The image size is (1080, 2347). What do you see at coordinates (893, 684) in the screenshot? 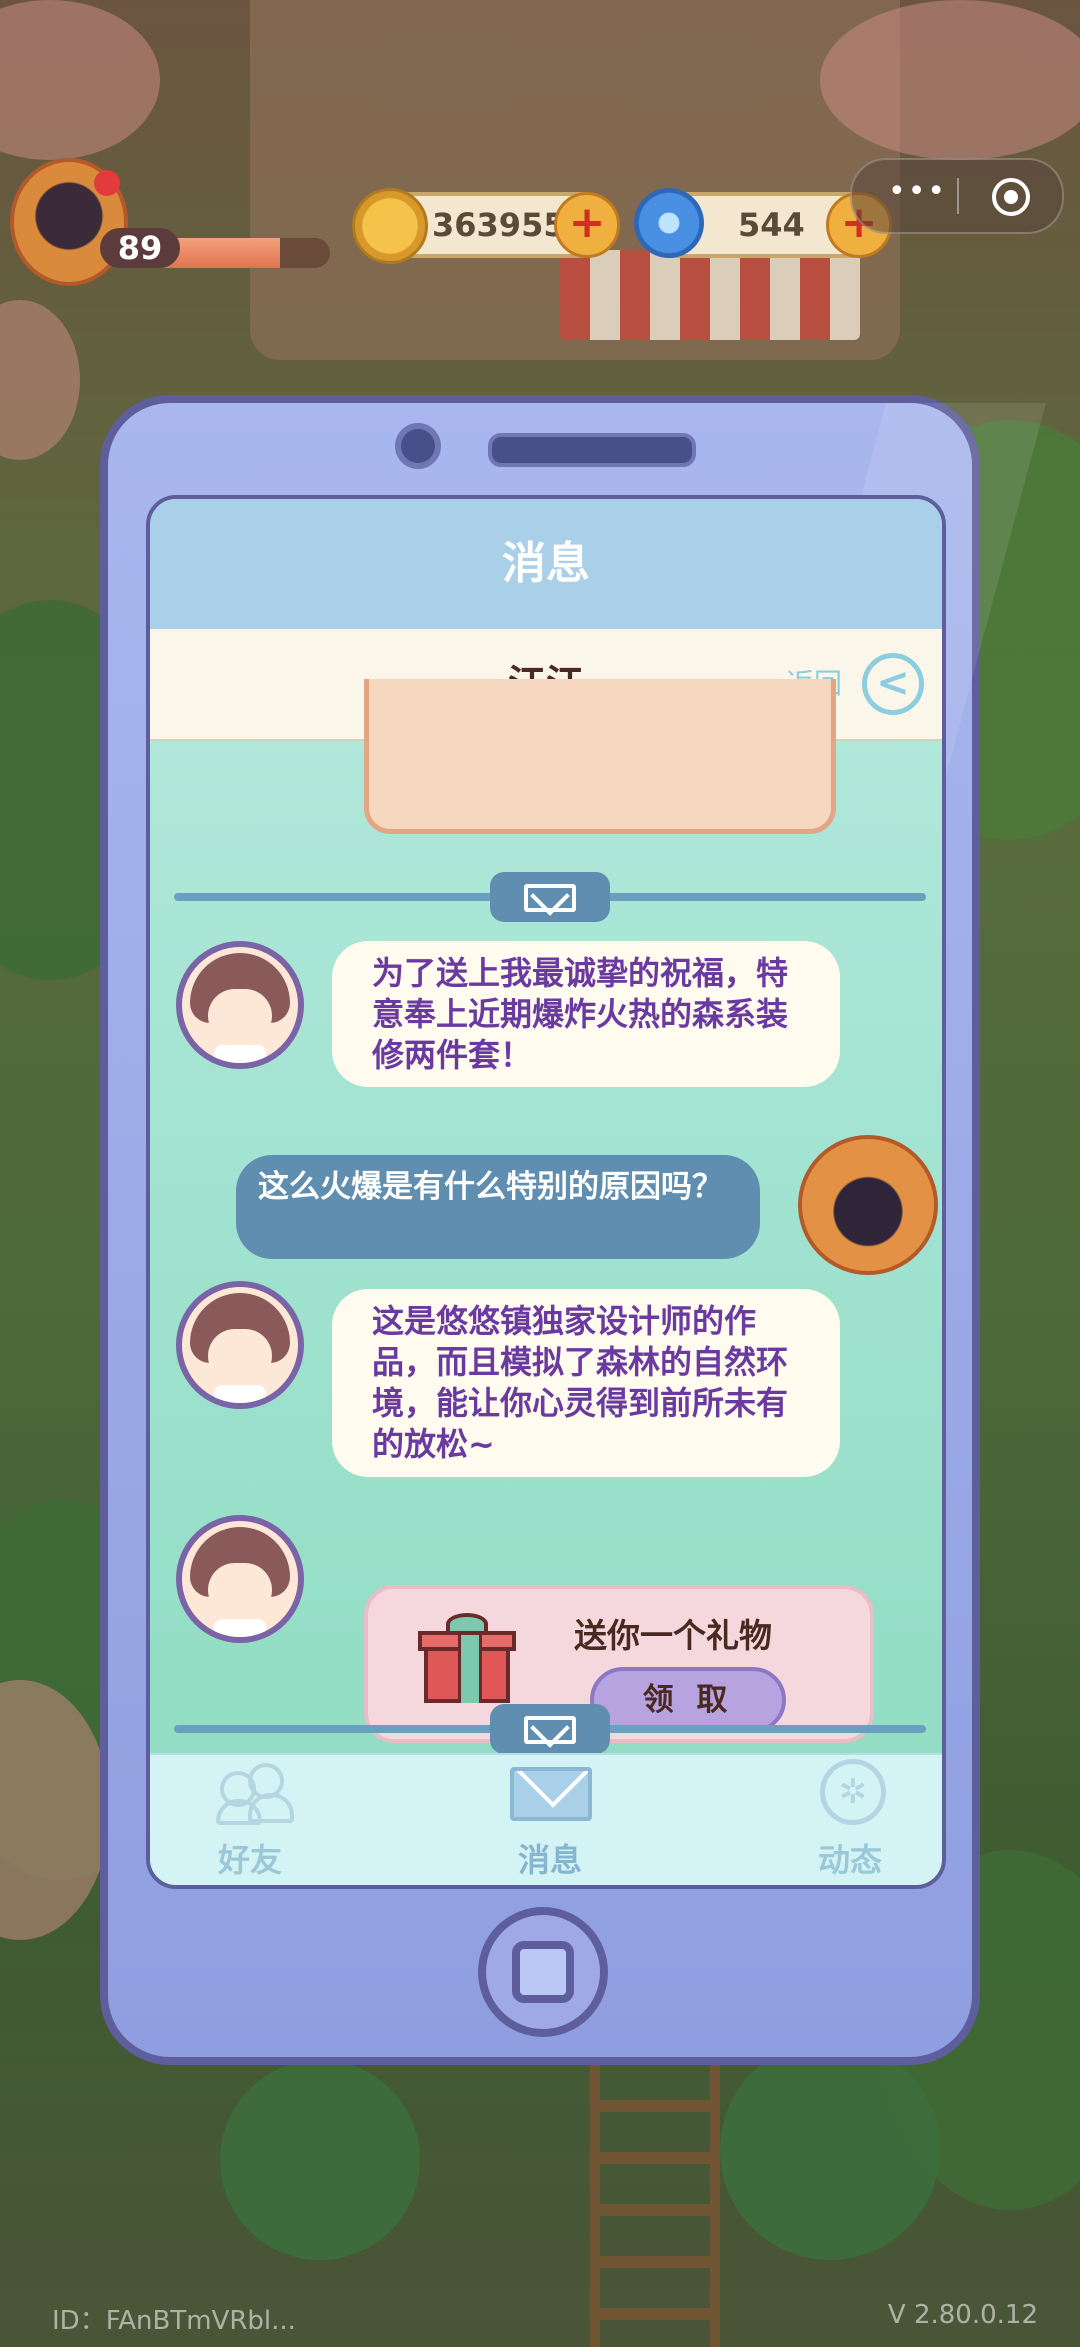
I see `back-arrow-icon: <` at bounding box center [893, 684].